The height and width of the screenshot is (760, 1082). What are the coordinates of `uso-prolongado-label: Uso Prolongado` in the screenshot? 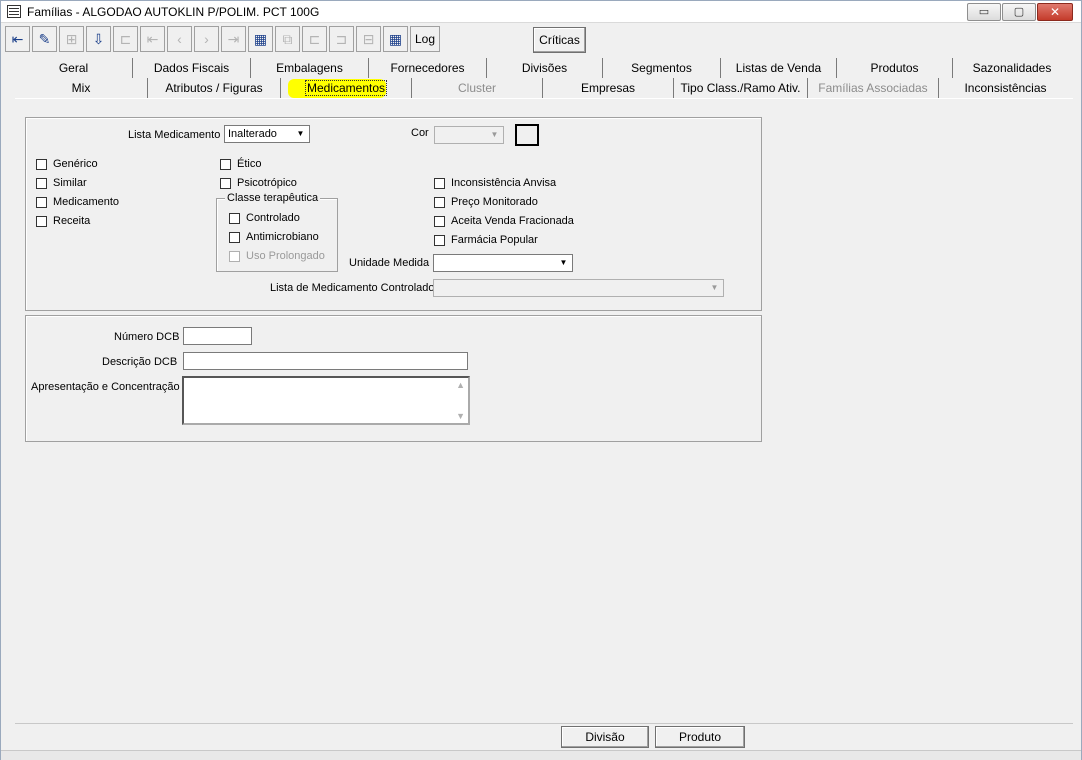 It's located at (285, 256).